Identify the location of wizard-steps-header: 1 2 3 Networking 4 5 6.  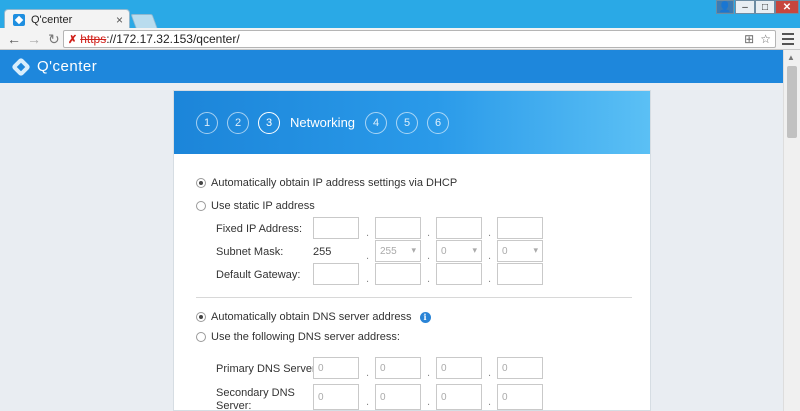
(412, 122).